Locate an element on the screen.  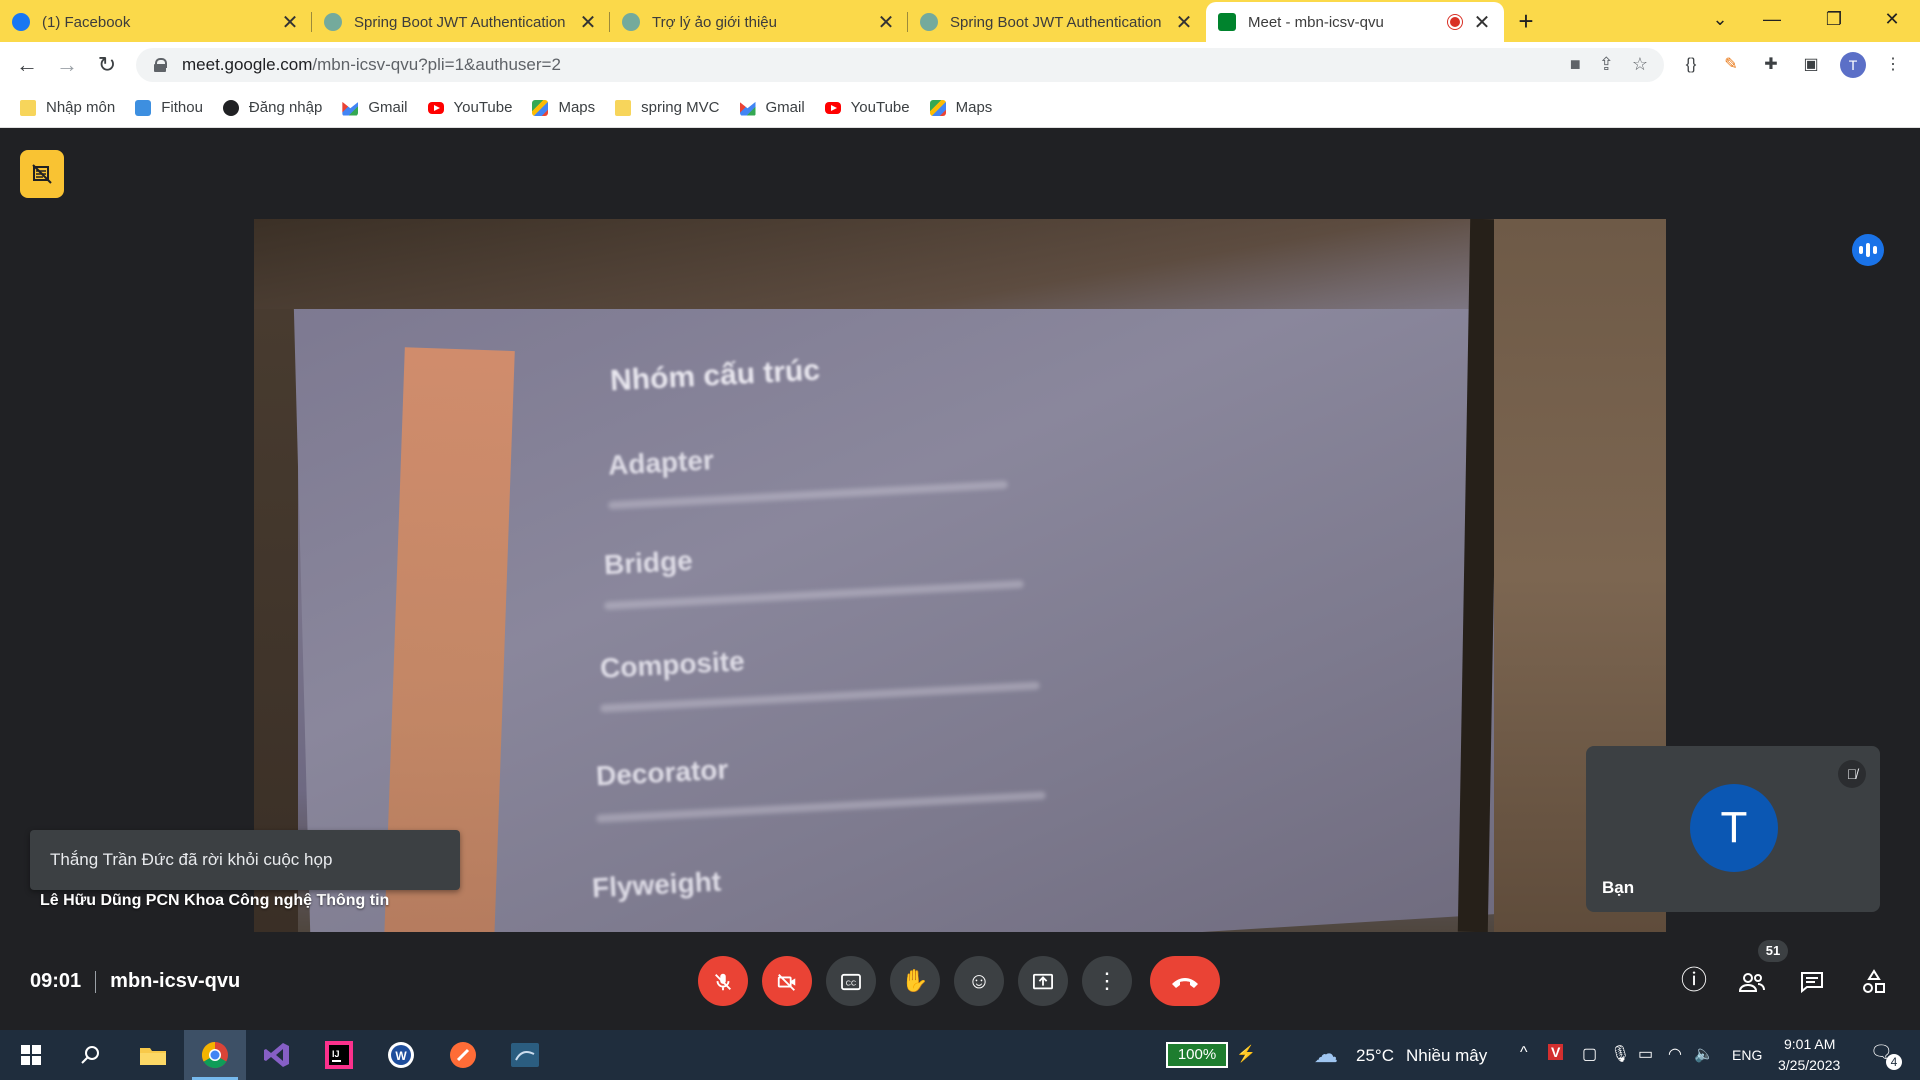
extension-icon: {} is located at coordinates (1691, 65).